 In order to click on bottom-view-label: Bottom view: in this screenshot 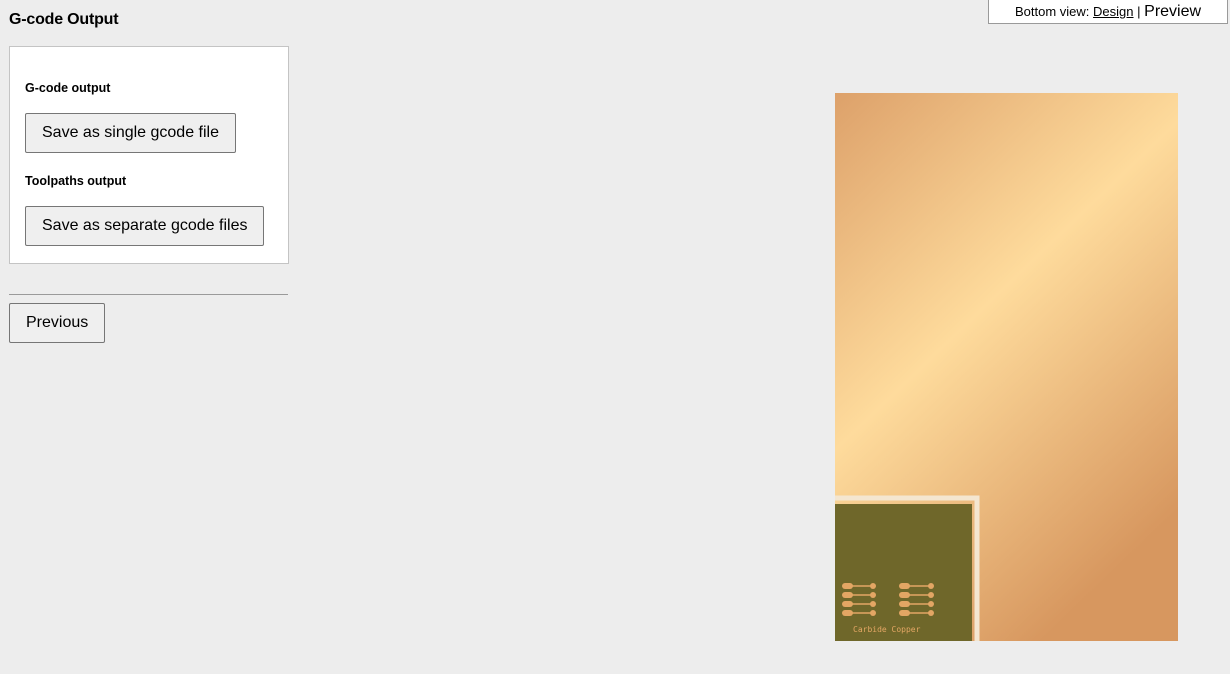, I will do `click(1052, 11)`.